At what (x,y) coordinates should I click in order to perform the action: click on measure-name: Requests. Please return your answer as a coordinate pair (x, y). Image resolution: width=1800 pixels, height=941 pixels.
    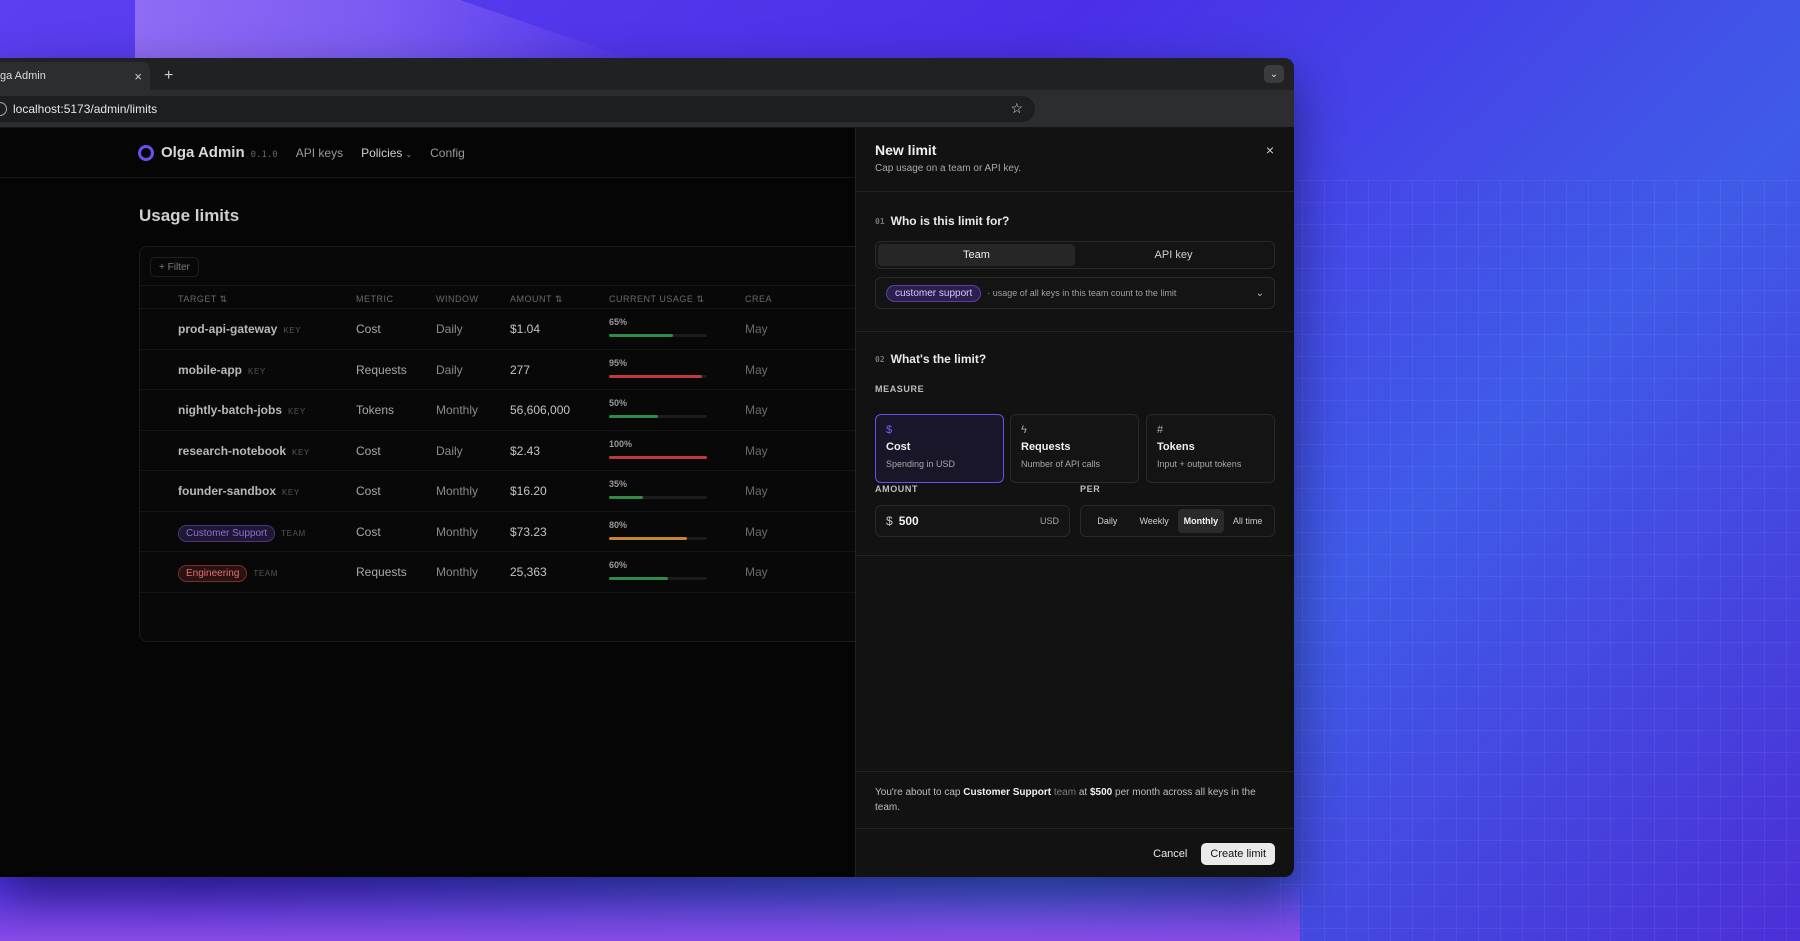
    Looking at the image, I should click on (1046, 447).